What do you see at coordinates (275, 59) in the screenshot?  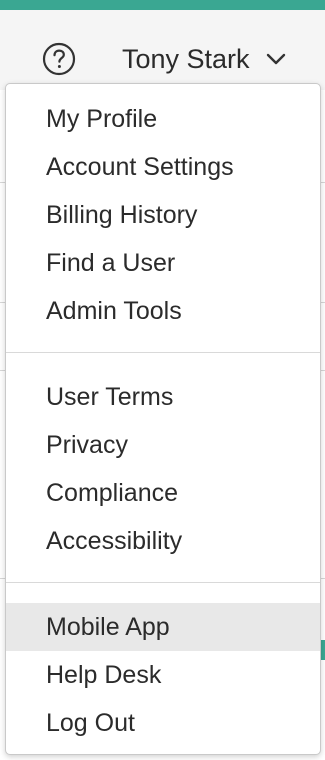 I see `chevron-down-icon` at bounding box center [275, 59].